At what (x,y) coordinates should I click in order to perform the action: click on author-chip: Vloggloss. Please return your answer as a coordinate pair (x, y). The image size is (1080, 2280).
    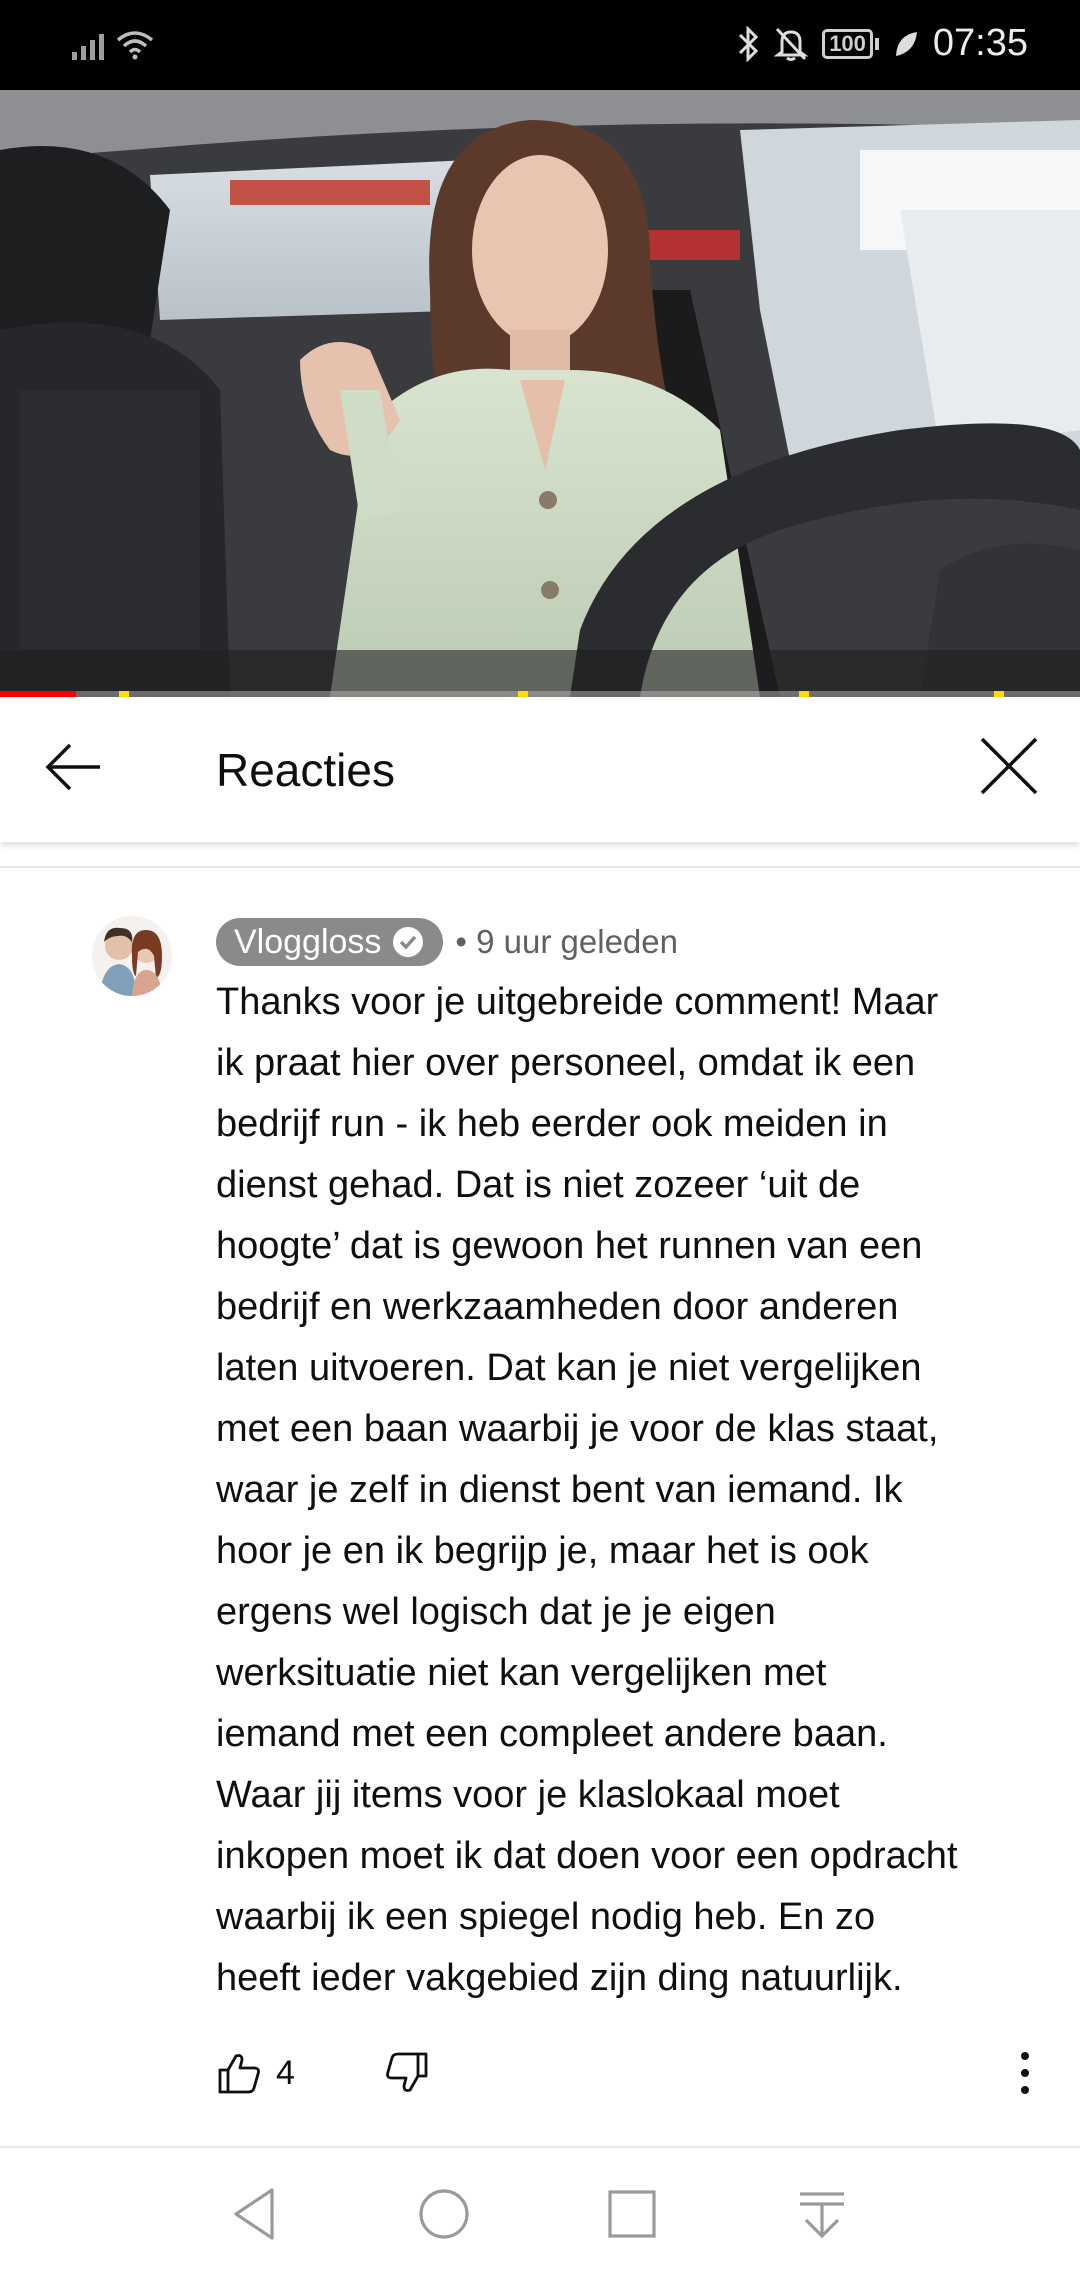
    Looking at the image, I should click on (330, 942).